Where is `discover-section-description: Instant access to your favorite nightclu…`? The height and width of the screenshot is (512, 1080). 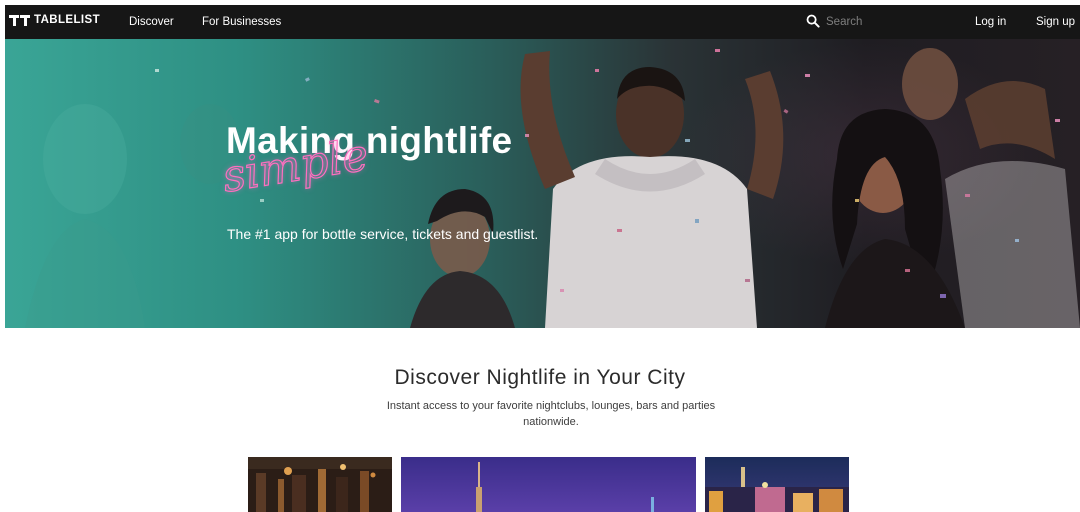 discover-section-description: Instant access to your favorite nightclu… is located at coordinates (551, 414).